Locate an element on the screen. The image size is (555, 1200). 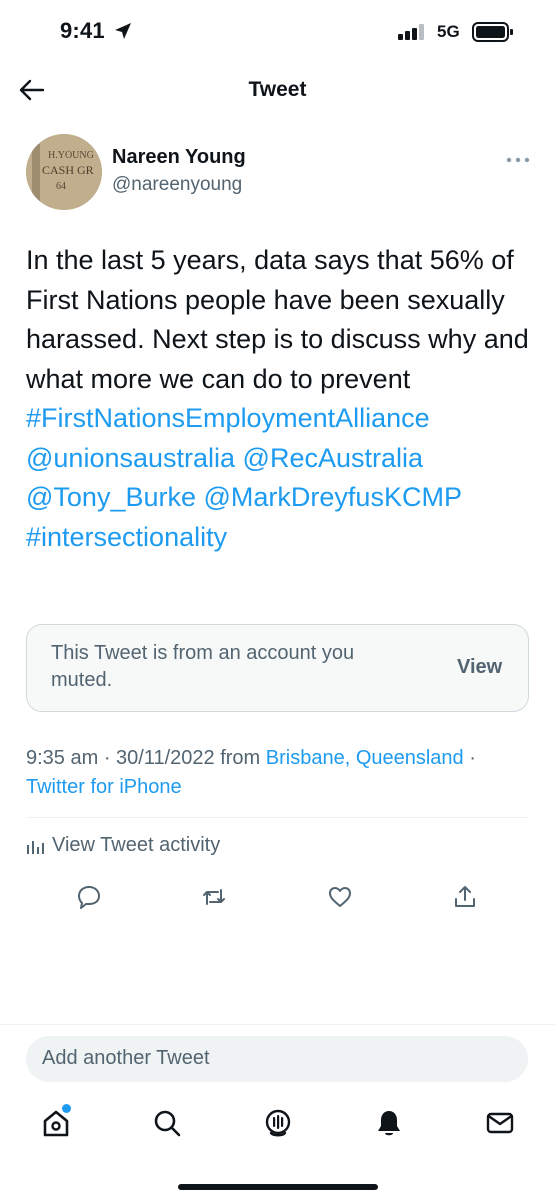
home-indicator is located at coordinates (278, 1187).